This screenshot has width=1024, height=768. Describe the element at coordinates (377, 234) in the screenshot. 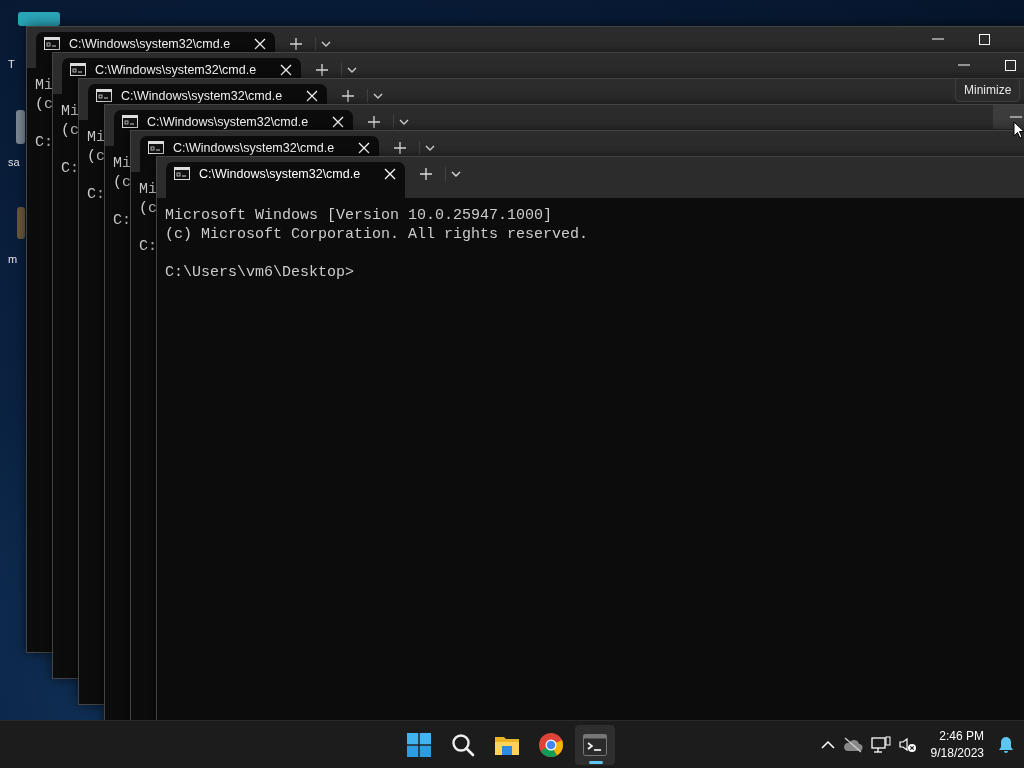

I see `console-text: (c) Microsoft Corporation. All rights reserved.` at that location.